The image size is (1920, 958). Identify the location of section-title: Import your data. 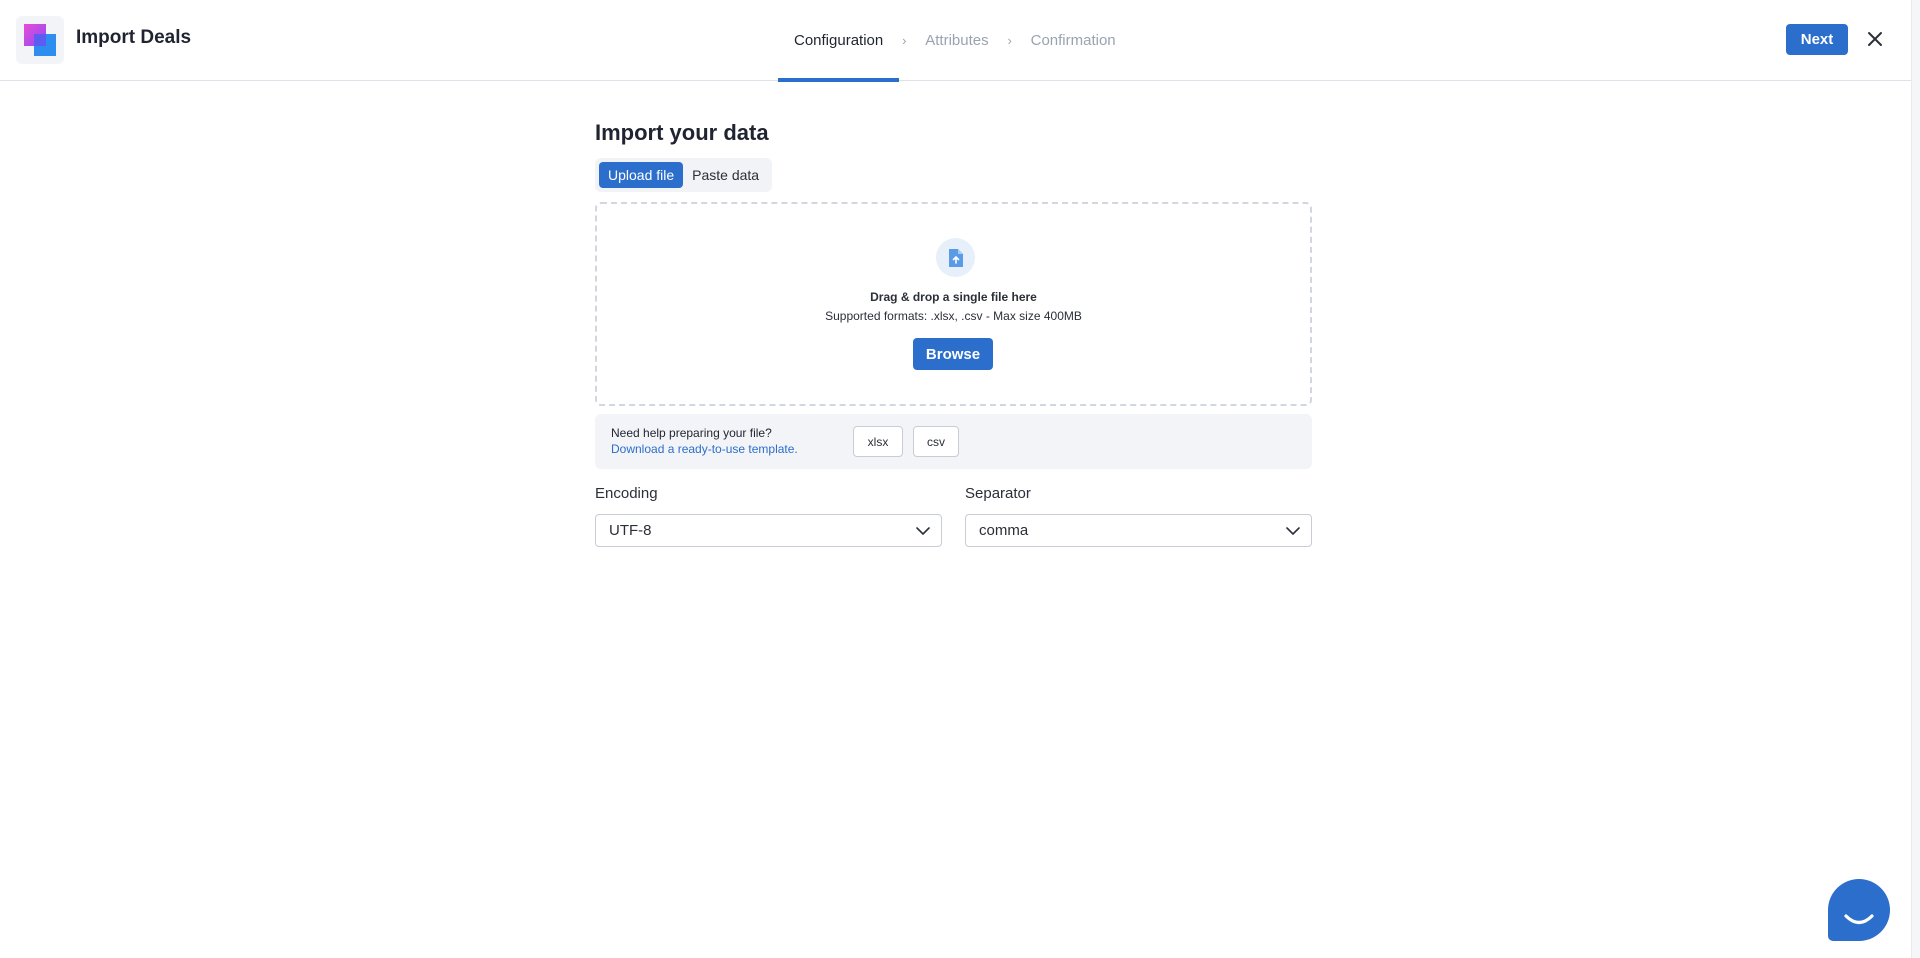
(682, 132).